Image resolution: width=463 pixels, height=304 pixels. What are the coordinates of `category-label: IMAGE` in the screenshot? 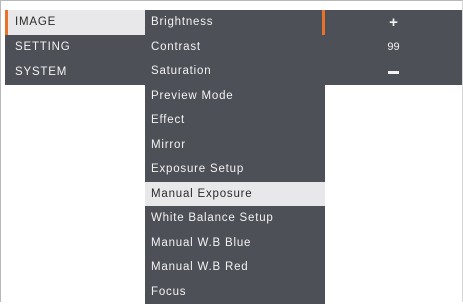 It's located at (35, 22).